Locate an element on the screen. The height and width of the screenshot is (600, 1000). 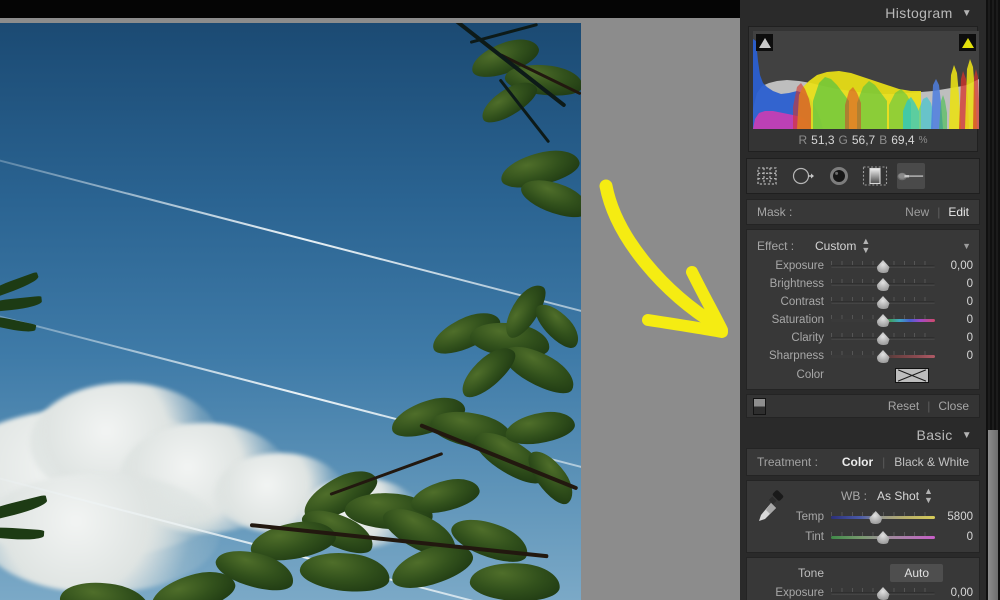
tint-slider is located at coordinates (883, 537).